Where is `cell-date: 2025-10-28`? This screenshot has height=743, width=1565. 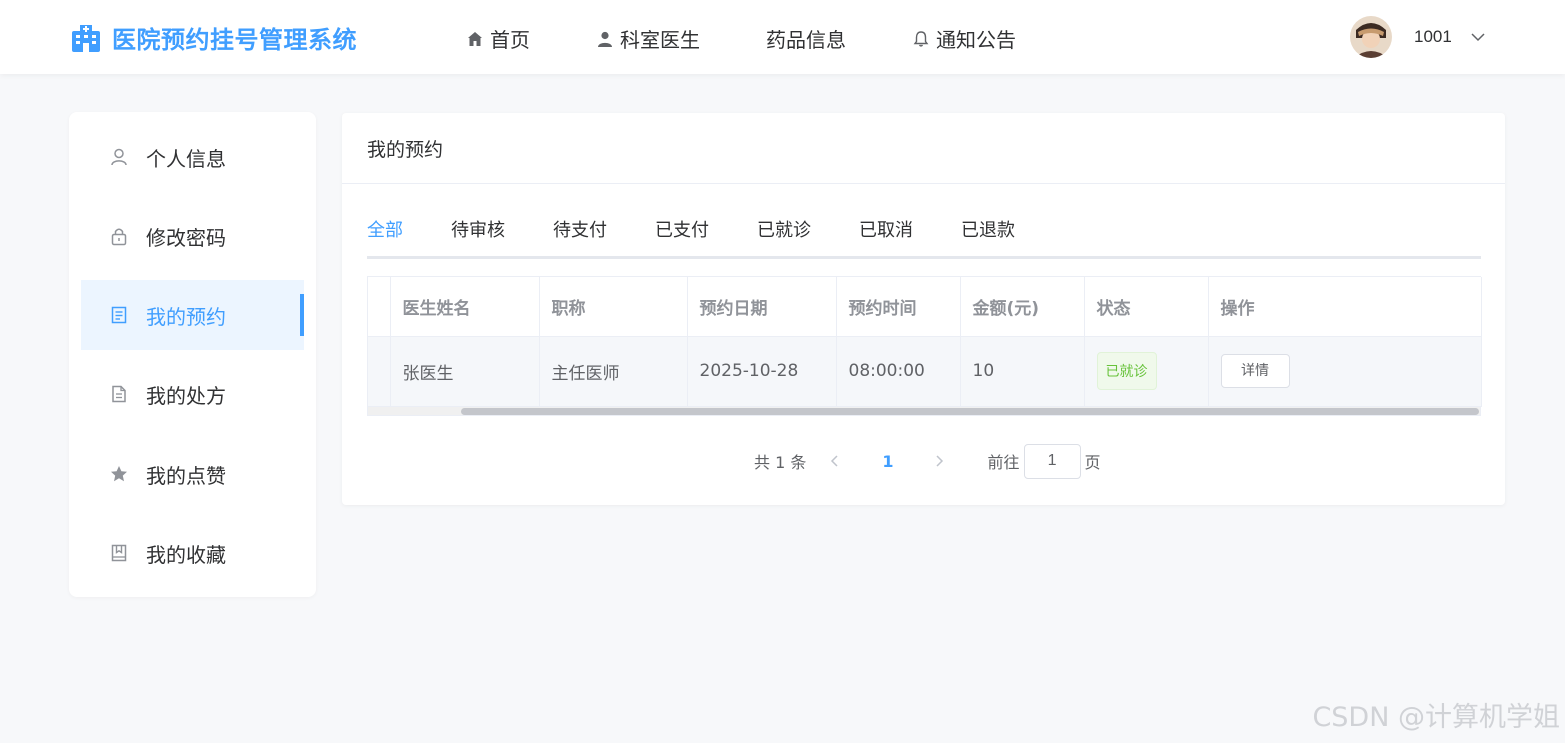 cell-date: 2025-10-28 is located at coordinates (762, 371).